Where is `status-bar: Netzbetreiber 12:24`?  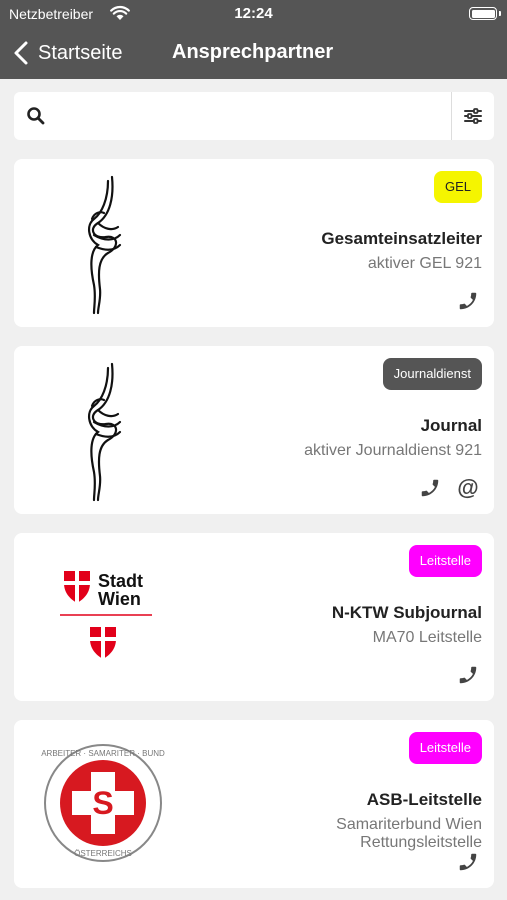
status-bar: Netzbetreiber 12:24 is located at coordinates (253, 14).